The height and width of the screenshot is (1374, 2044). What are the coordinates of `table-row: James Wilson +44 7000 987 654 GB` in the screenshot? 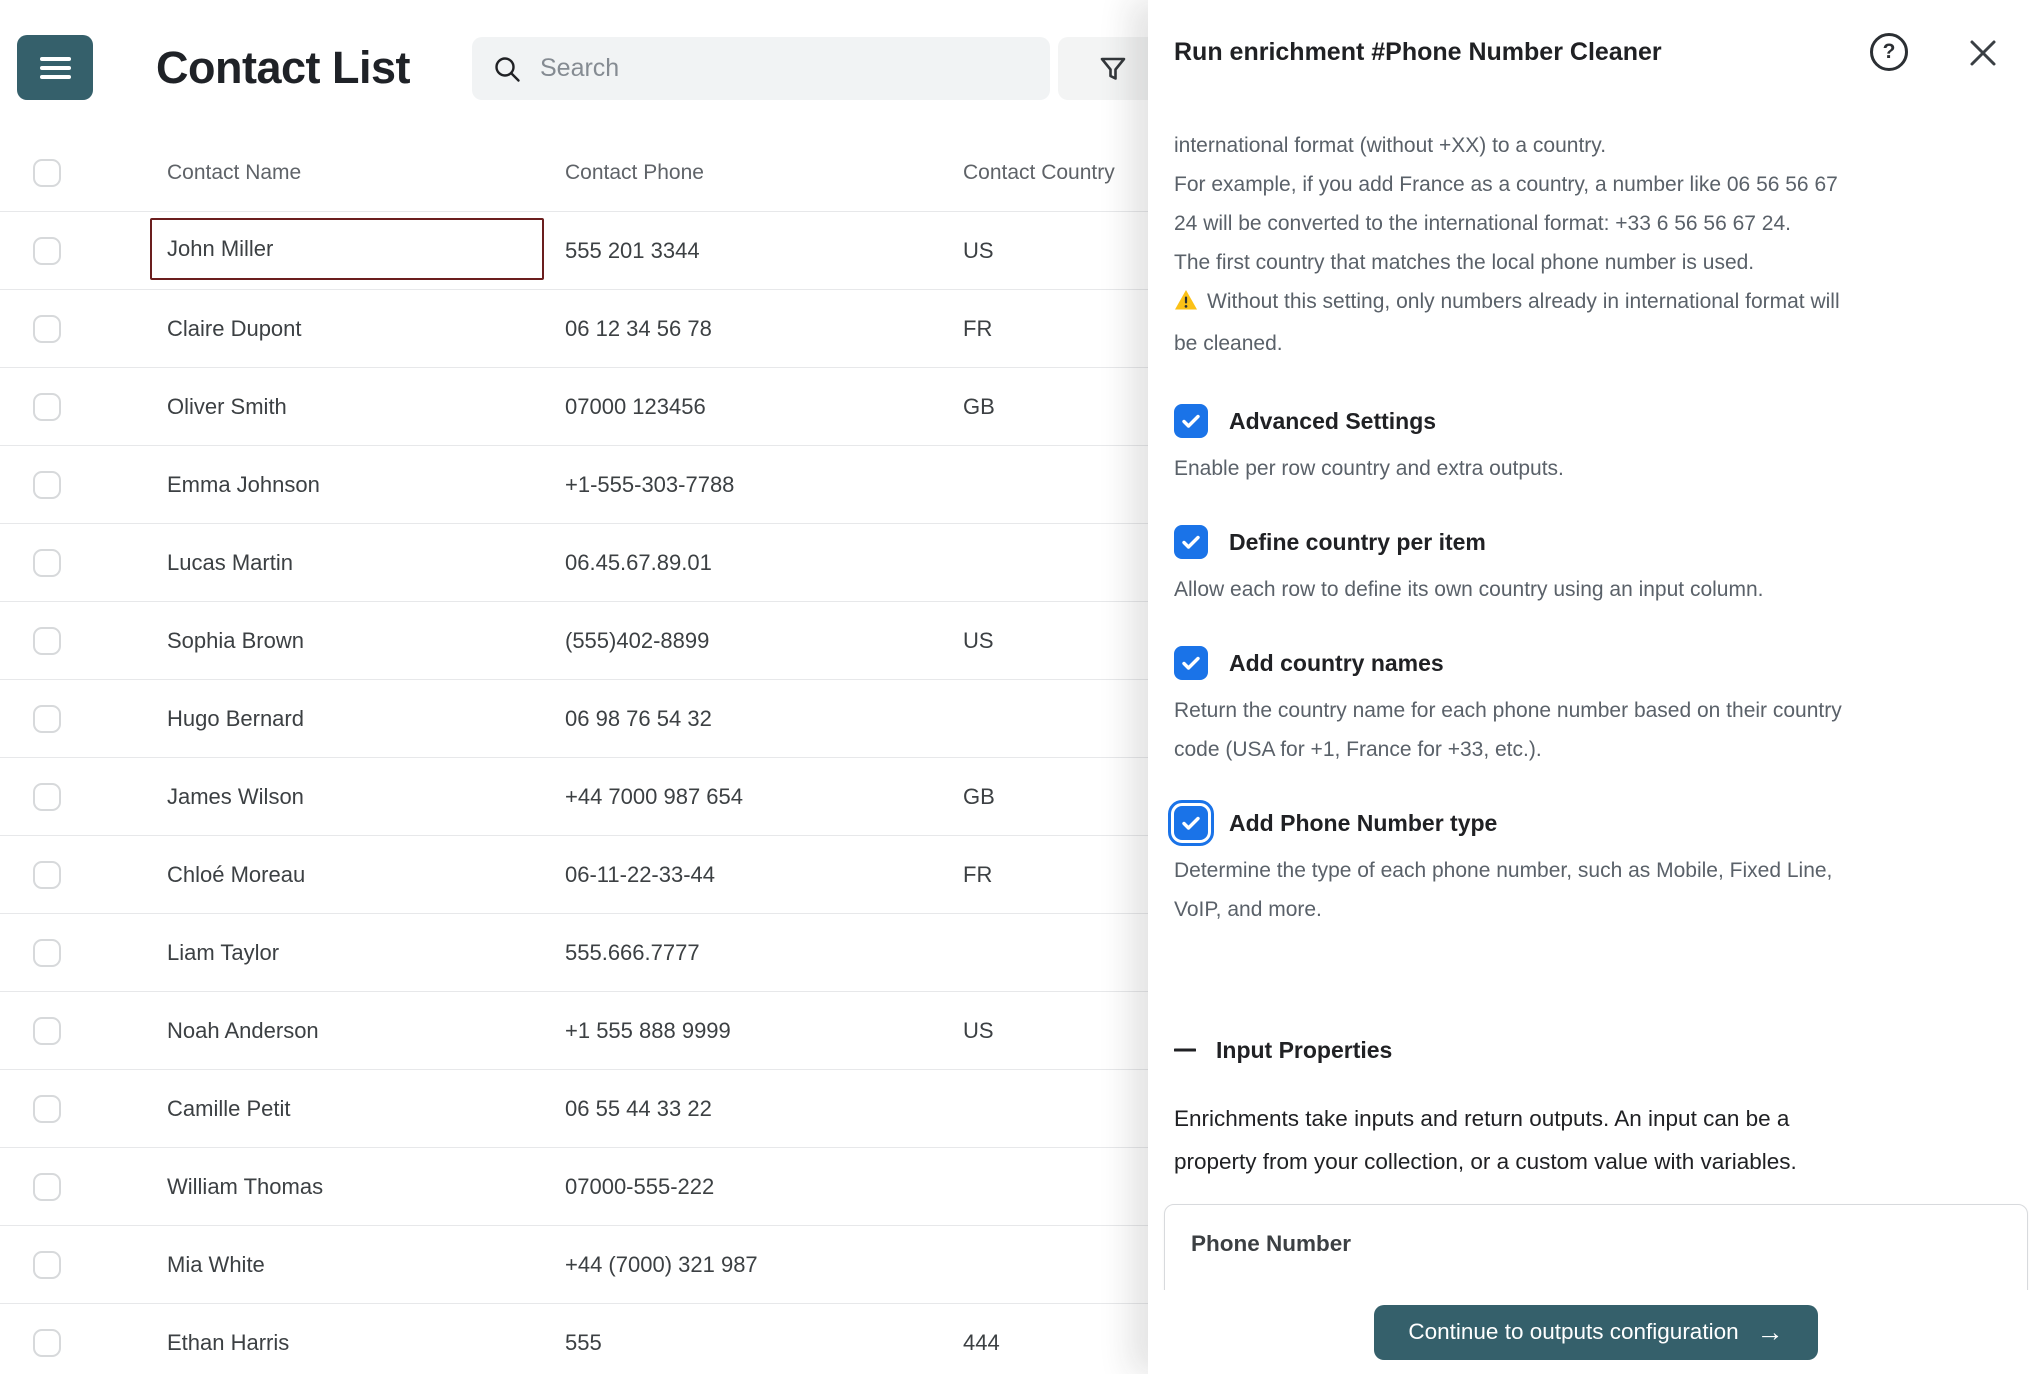 It's located at (574, 797).